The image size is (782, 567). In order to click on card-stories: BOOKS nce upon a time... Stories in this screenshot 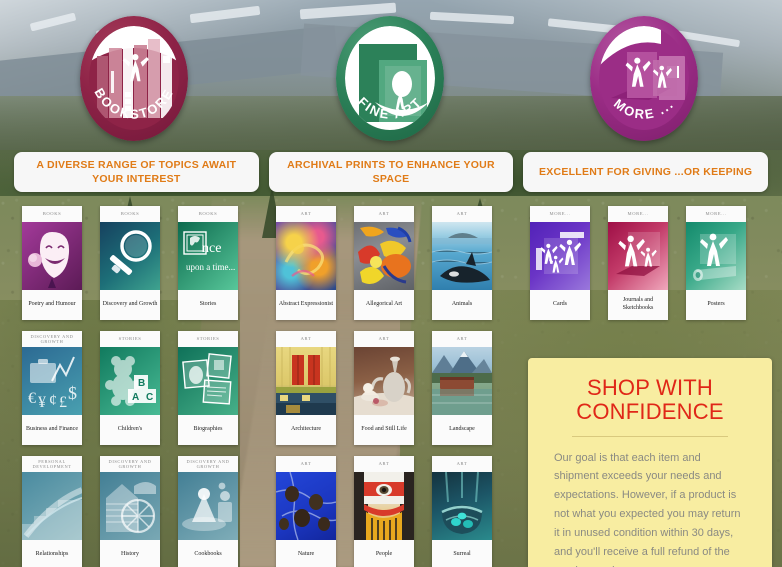, I will do `click(208, 263)`.